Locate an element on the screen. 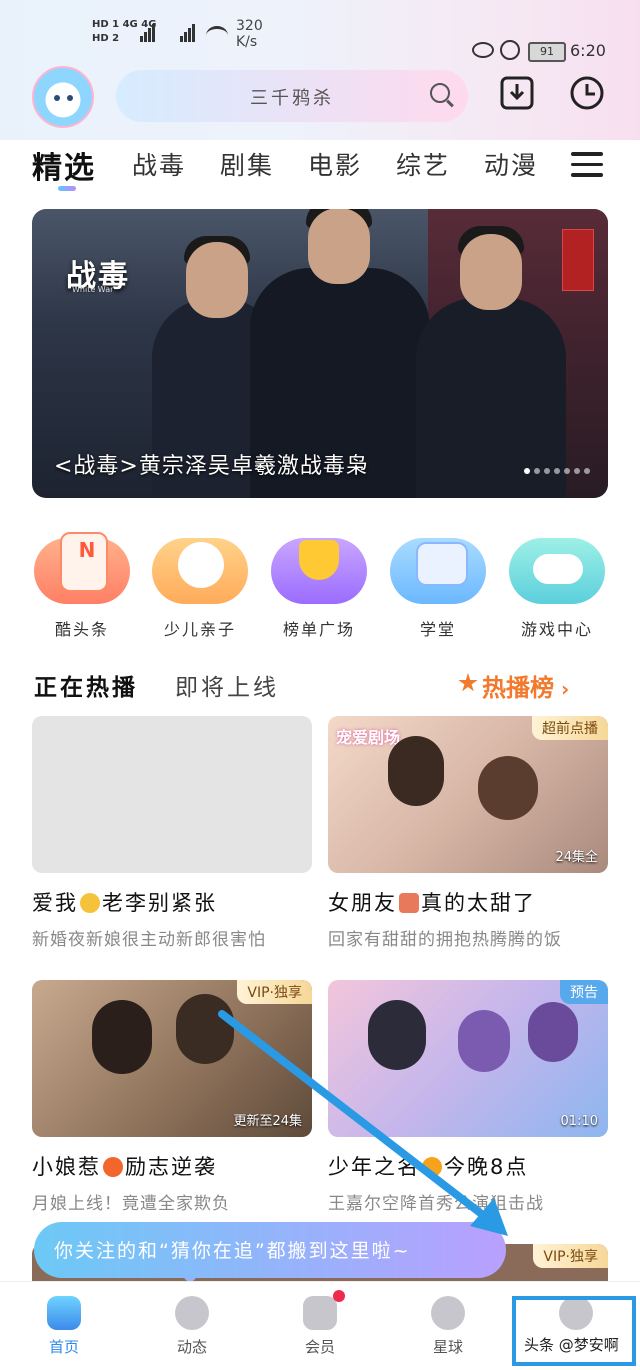  nerd-emoji-icon is located at coordinates (90, 903).